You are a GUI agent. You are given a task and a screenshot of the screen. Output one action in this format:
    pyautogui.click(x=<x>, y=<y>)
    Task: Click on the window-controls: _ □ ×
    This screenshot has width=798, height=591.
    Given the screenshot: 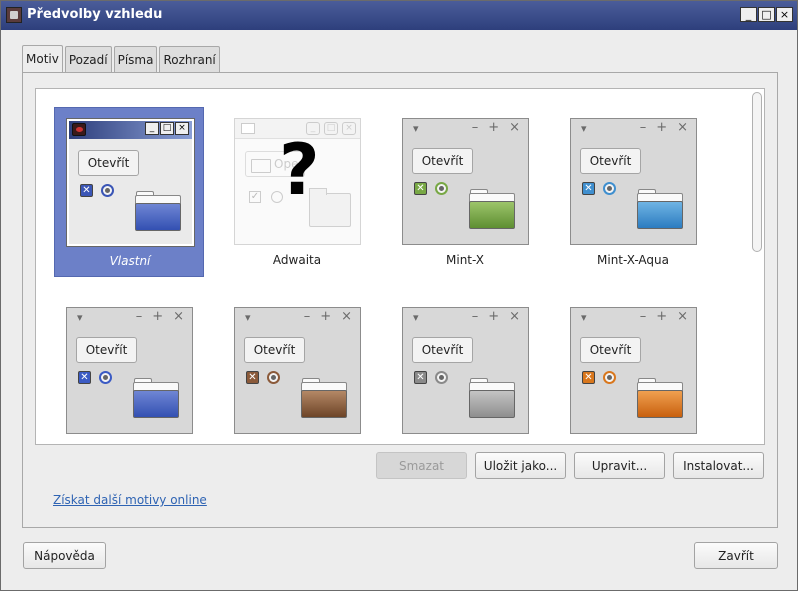 What is the action you would take?
    pyautogui.click(x=766, y=14)
    